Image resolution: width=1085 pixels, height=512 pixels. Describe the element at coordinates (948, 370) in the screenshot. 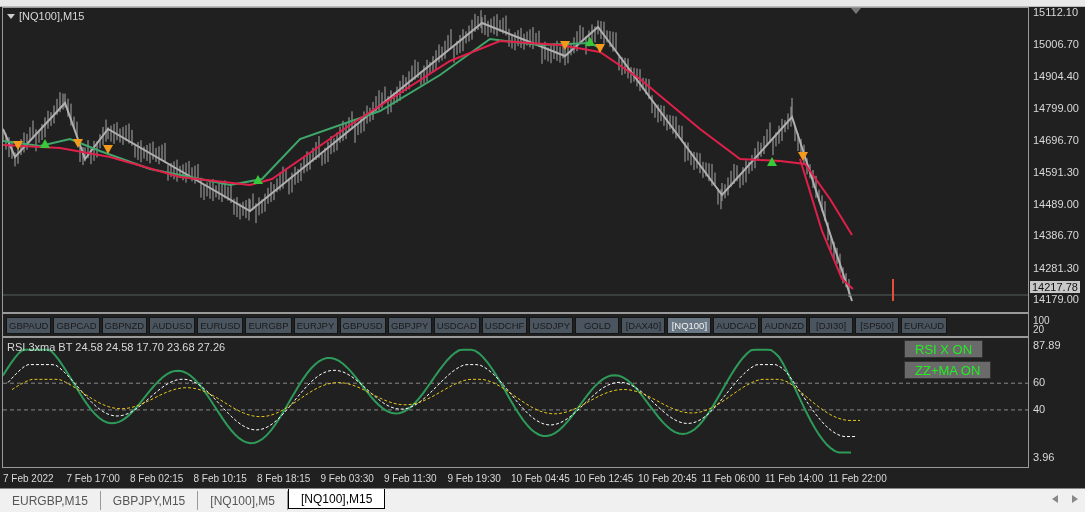

I see `toggle-button: ZZ+MA ON` at that location.